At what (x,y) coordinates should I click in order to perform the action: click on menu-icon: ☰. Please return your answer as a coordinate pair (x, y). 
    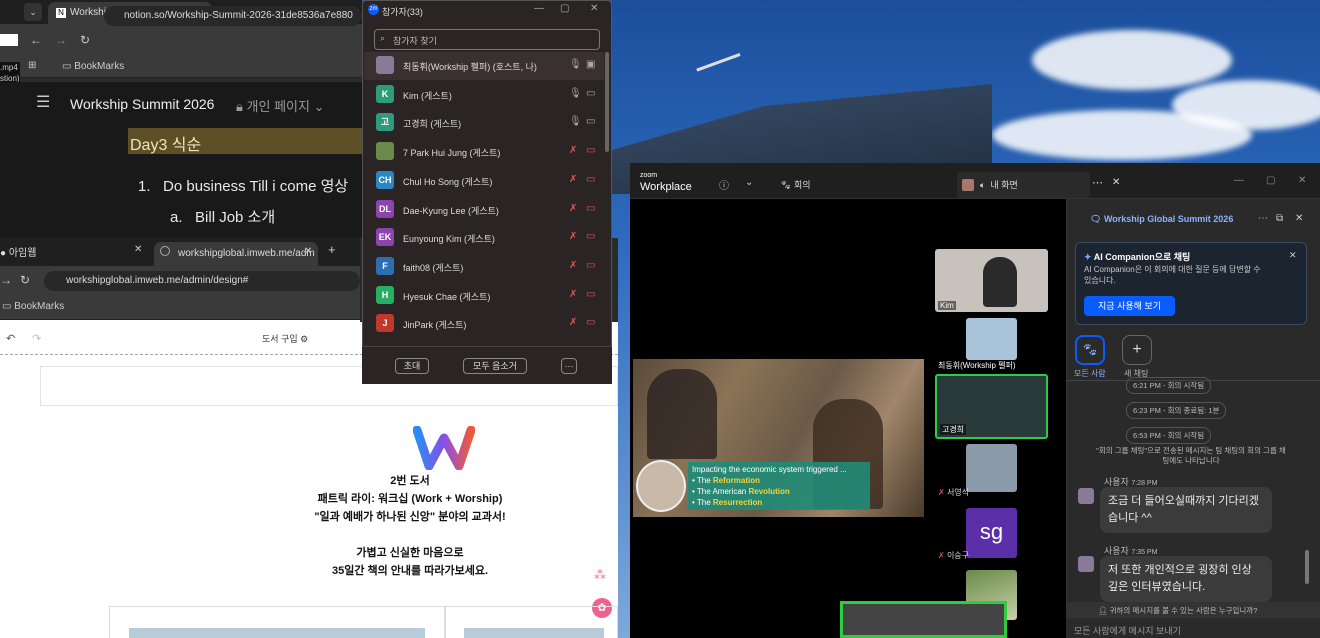
    Looking at the image, I should click on (43, 103).